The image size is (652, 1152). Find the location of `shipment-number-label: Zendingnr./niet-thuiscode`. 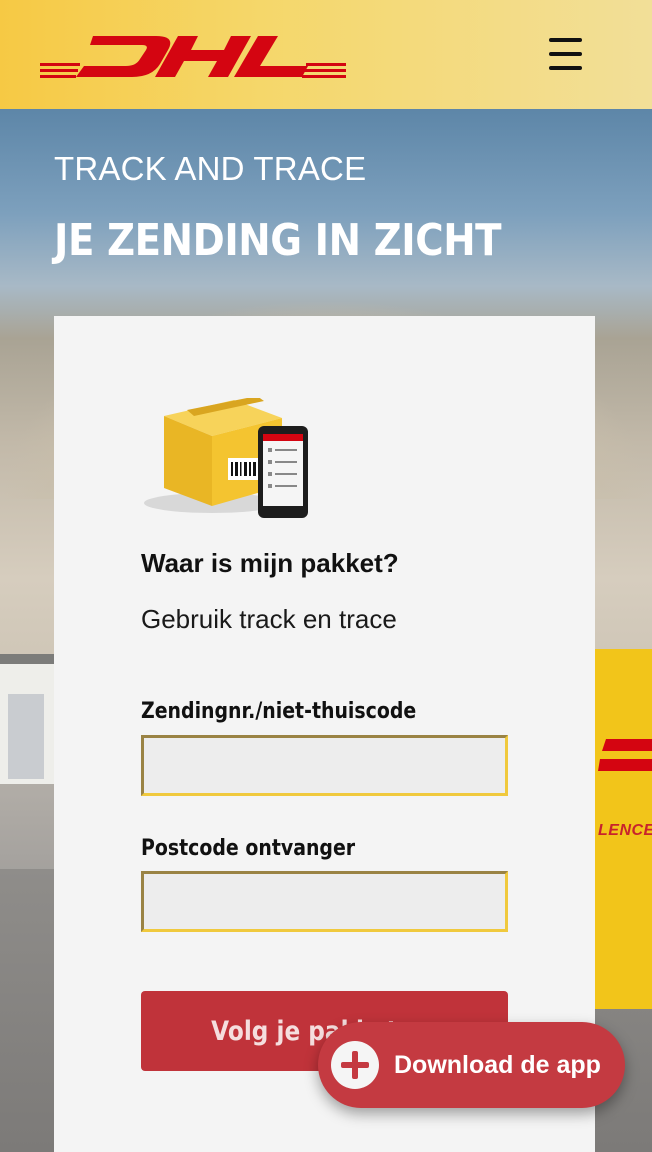

shipment-number-label: Zendingnr./niet-thuiscode is located at coordinates (279, 711).